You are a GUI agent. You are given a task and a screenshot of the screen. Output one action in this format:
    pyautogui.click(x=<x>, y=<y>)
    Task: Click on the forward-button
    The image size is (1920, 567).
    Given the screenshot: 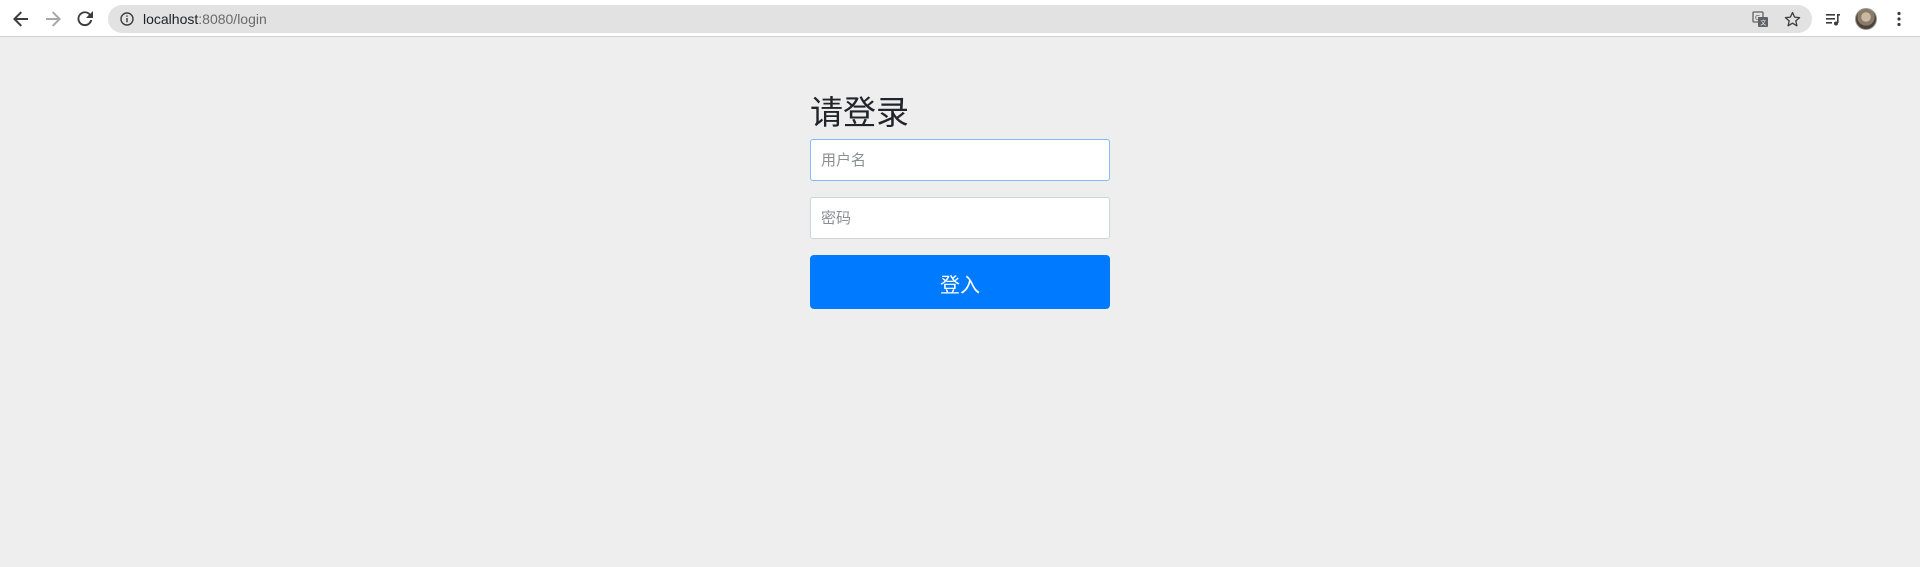 What is the action you would take?
    pyautogui.click(x=53, y=19)
    